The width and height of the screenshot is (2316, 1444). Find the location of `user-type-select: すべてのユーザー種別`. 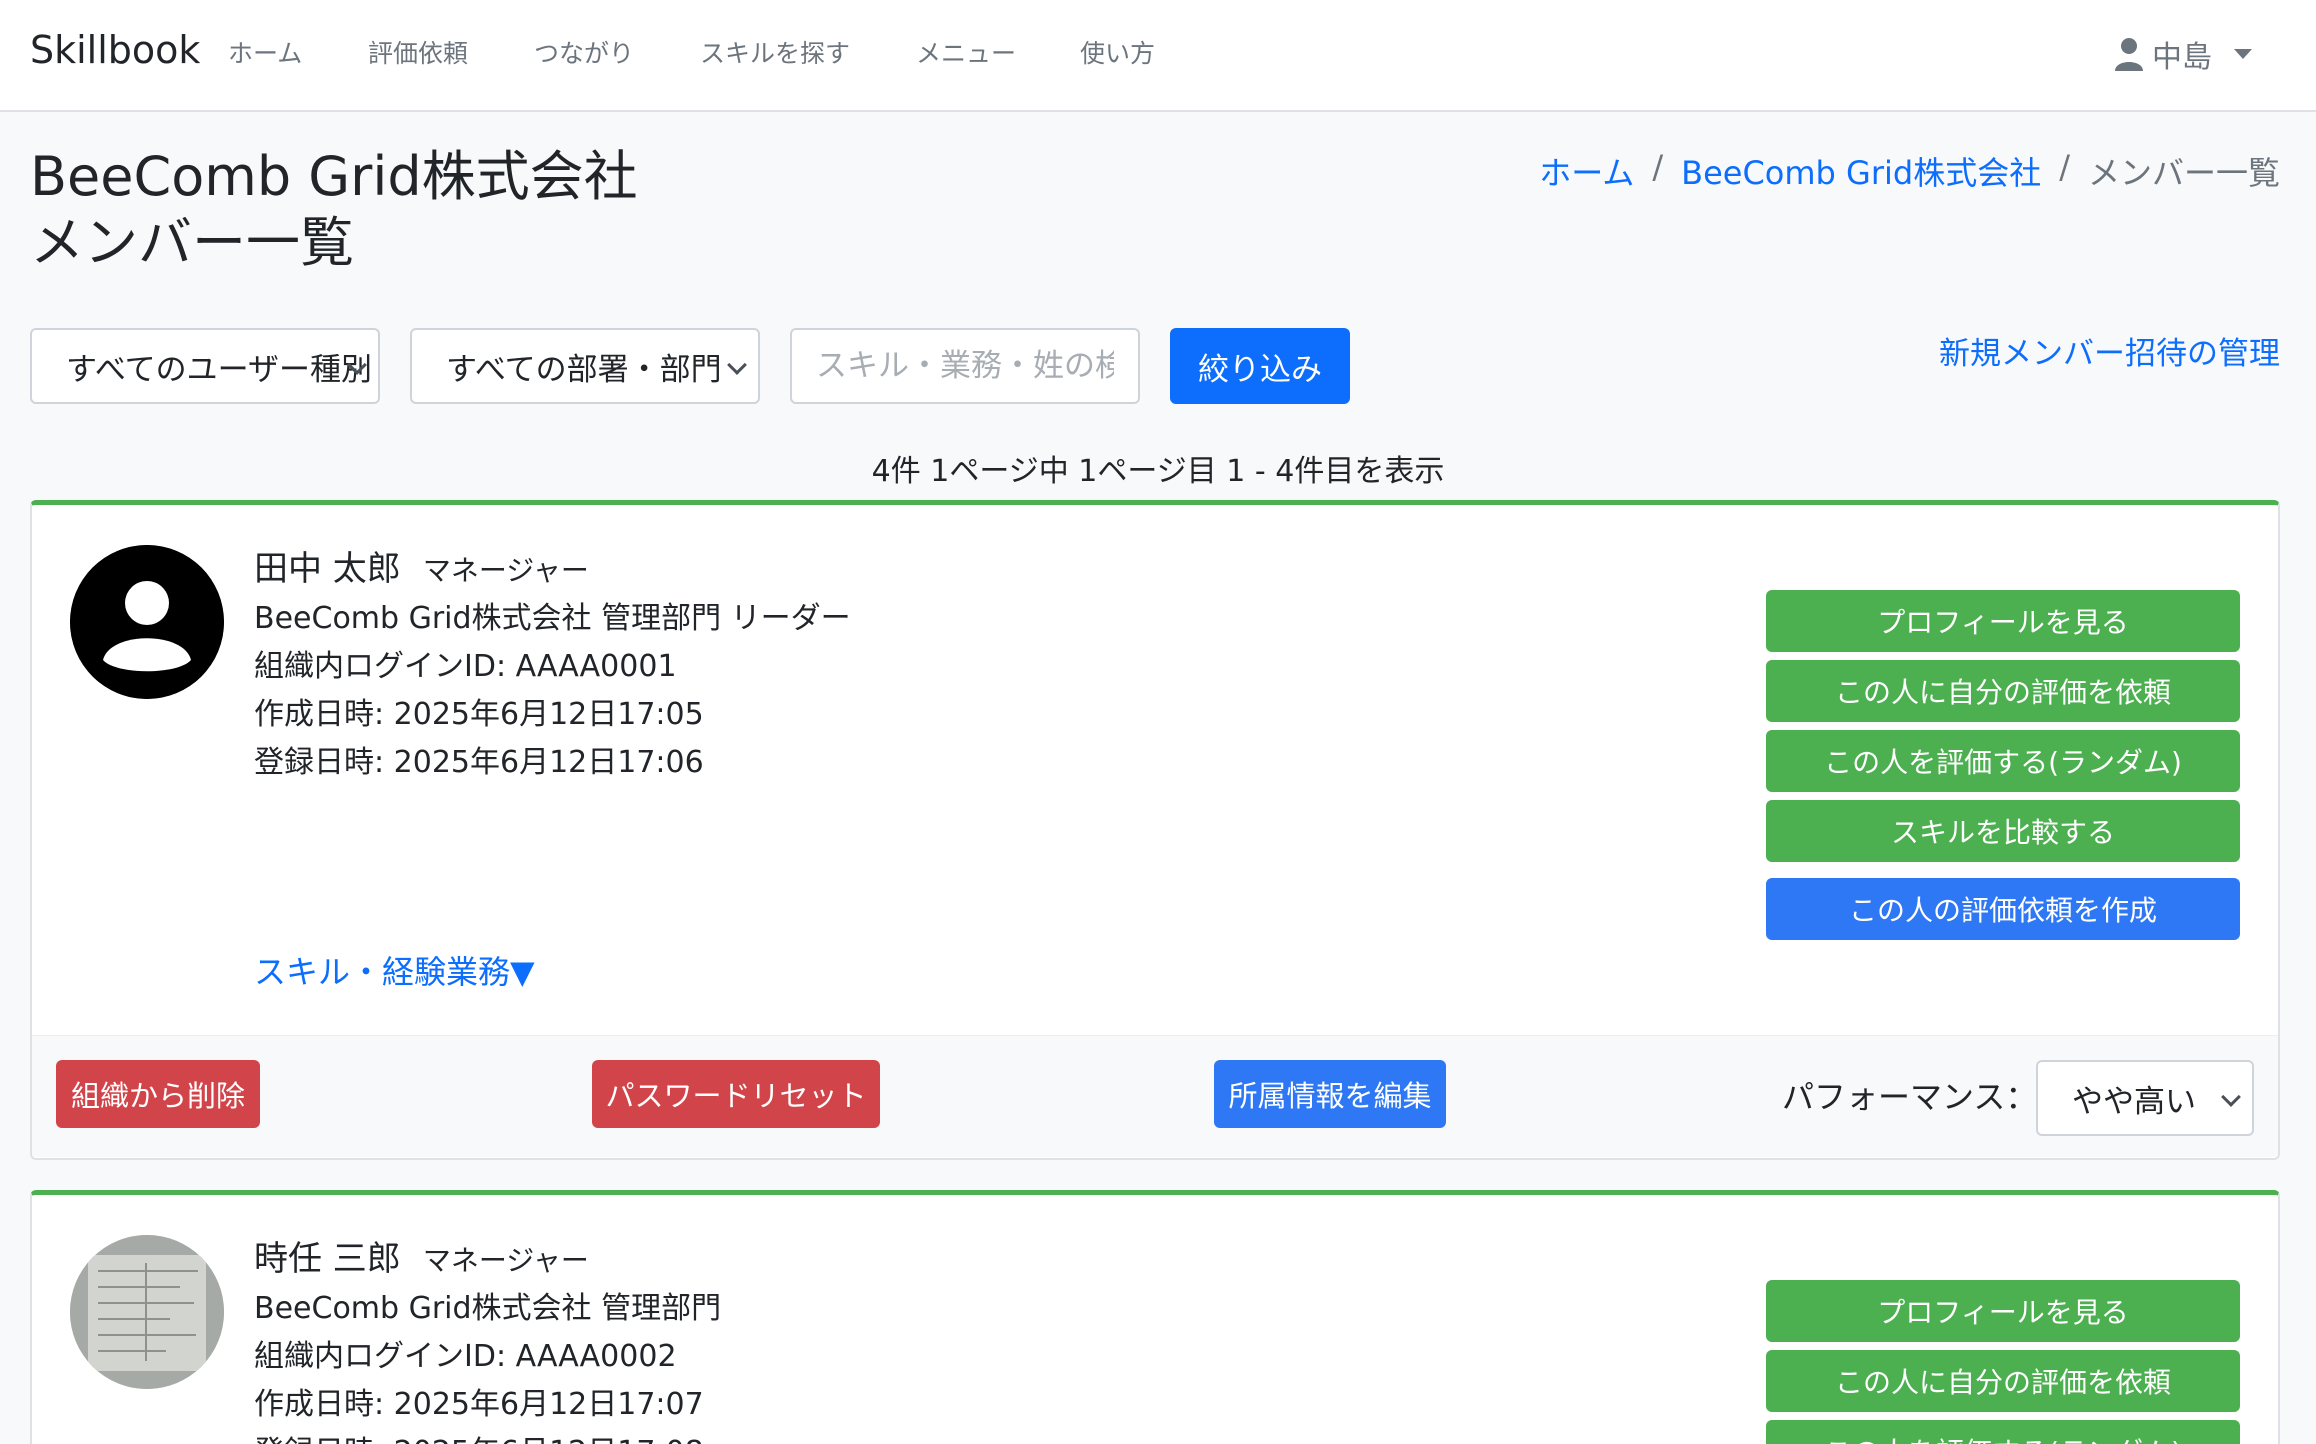

user-type-select: すべてのユーザー種別 is located at coordinates (205, 366).